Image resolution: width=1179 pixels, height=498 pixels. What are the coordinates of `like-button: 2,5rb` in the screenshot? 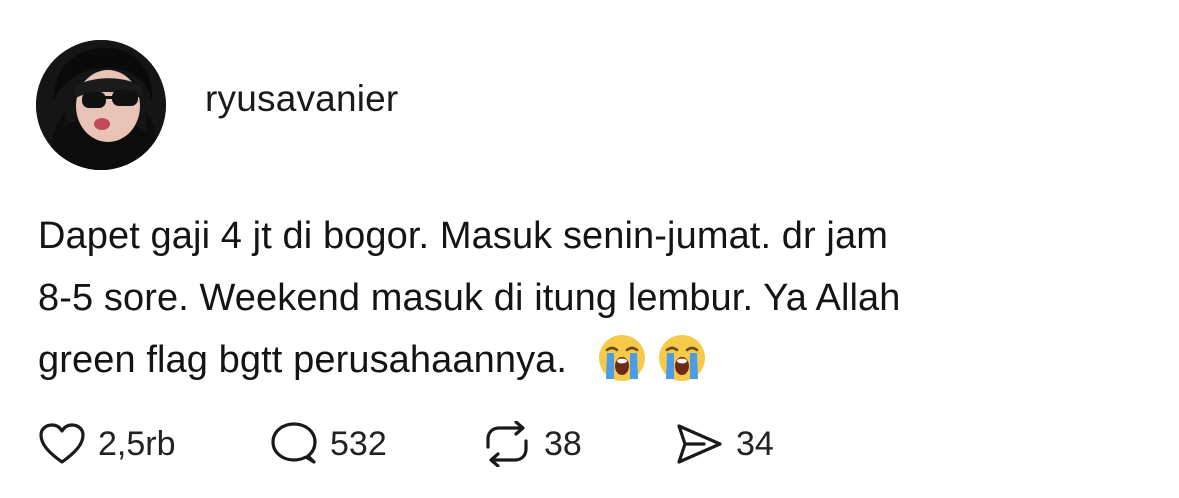 It's located at (154, 444).